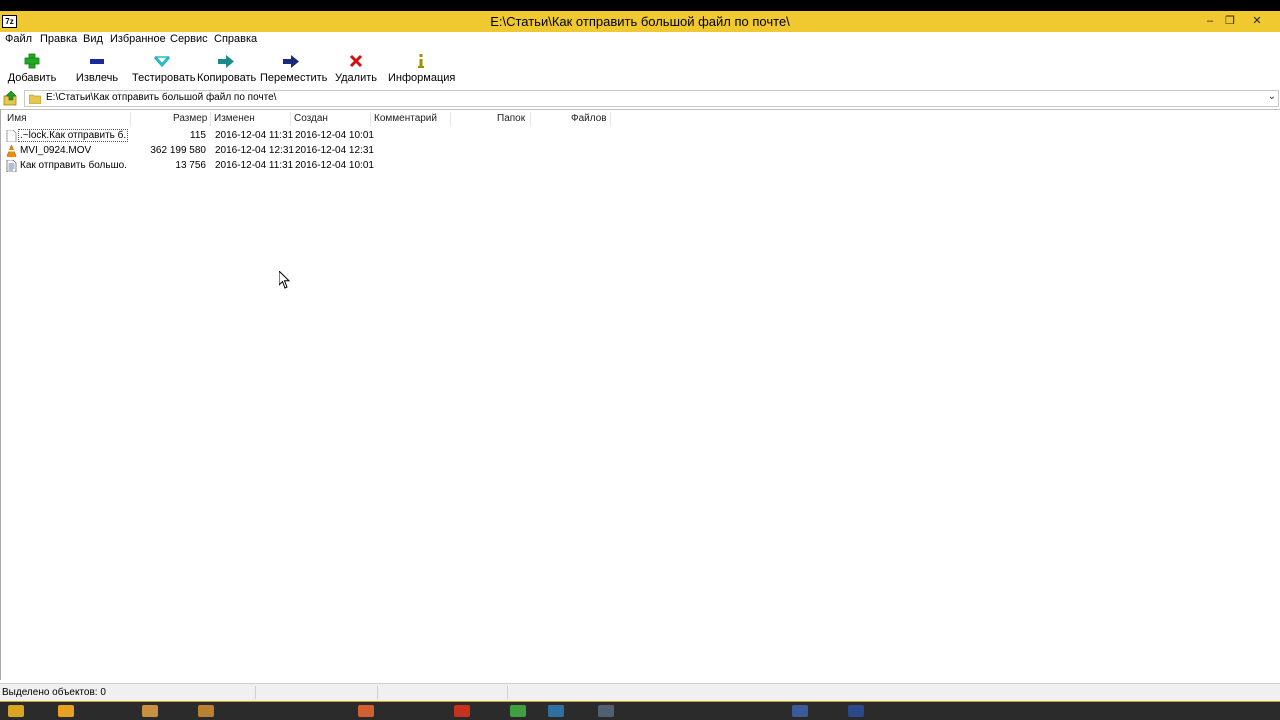  I want to click on document-icon, so click(11, 166).